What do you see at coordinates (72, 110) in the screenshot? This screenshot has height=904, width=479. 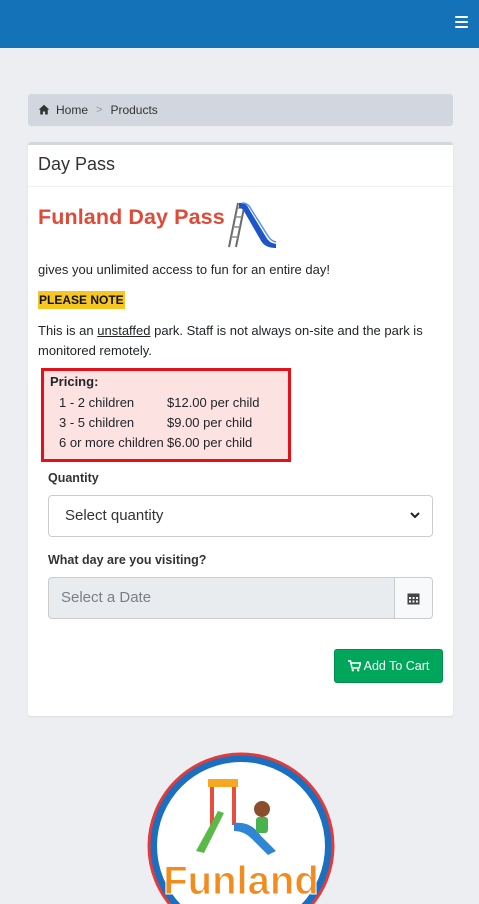 I see `breadcrumb-home-link: Home` at bounding box center [72, 110].